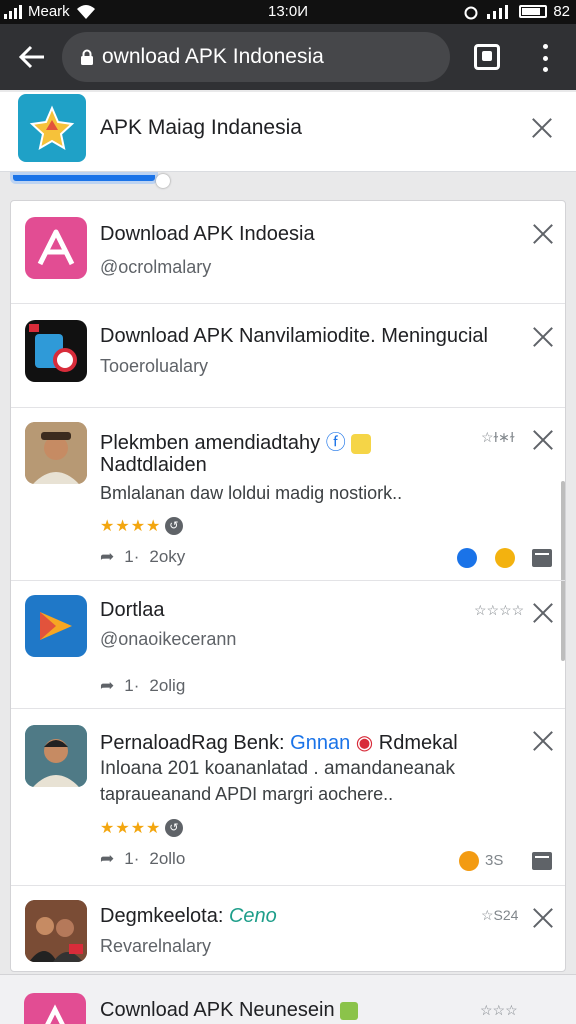  I want to click on scroll-progress, so click(90, 181).